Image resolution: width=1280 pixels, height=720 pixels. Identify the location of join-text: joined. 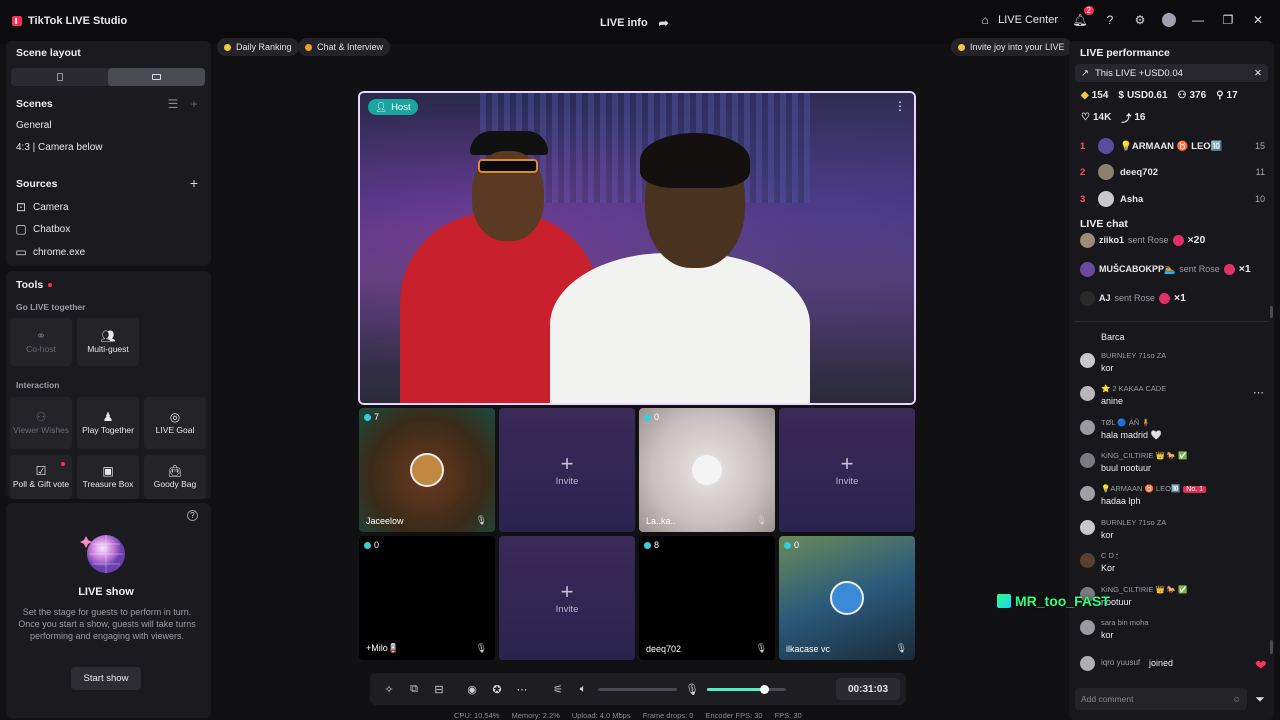
(1161, 663).